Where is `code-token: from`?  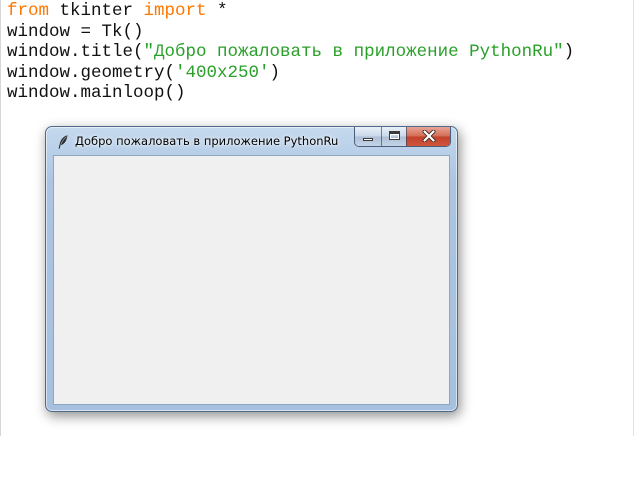 code-token: from is located at coordinates (28, 11).